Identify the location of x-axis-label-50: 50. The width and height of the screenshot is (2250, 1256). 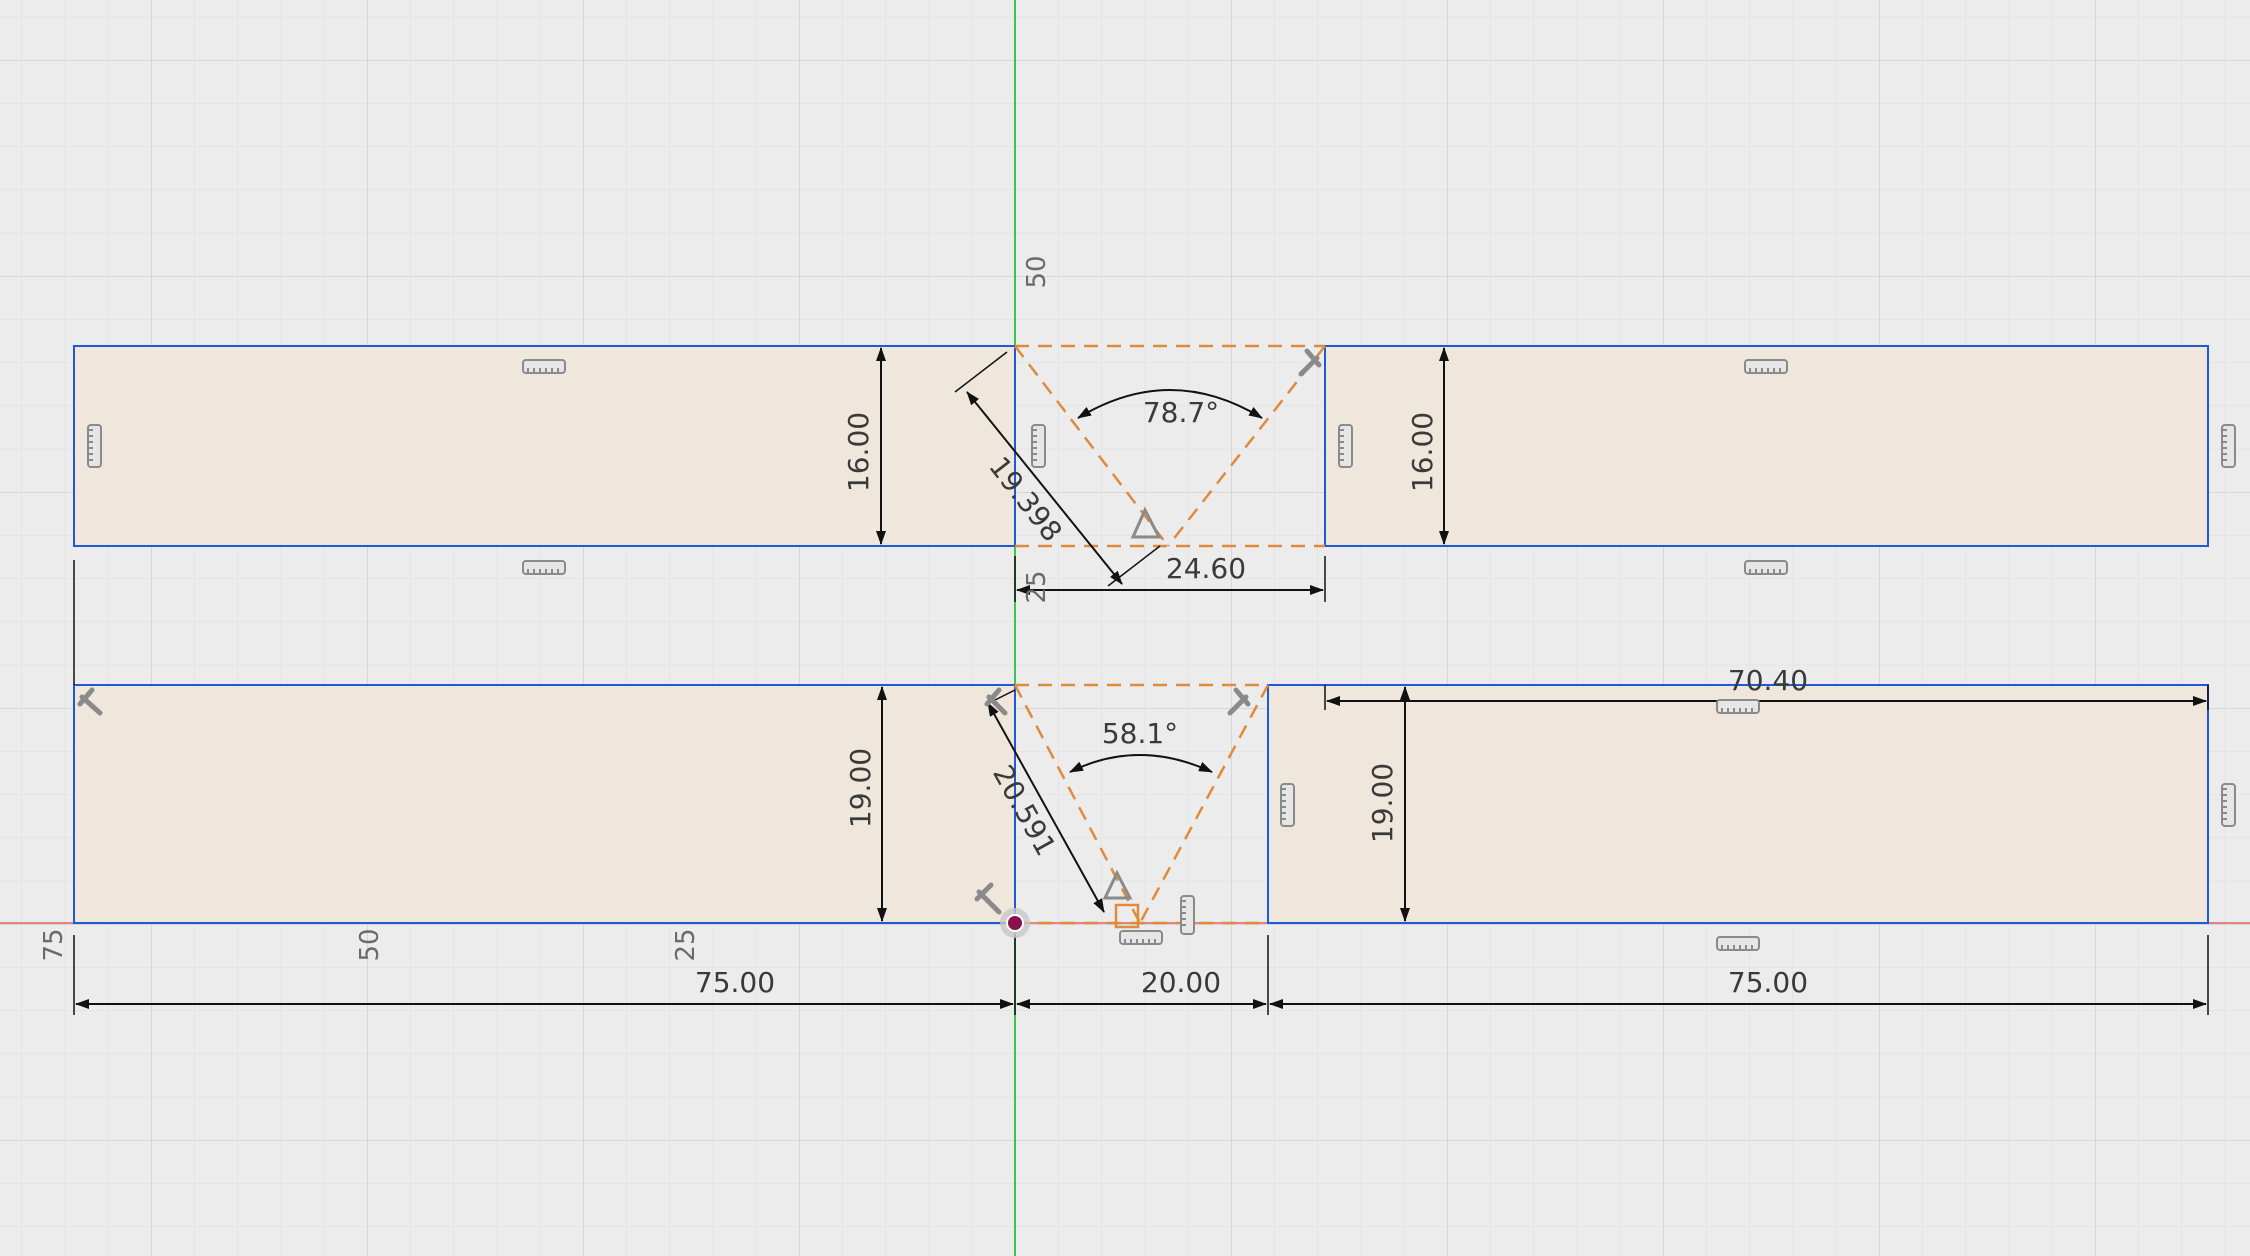
(370, 944).